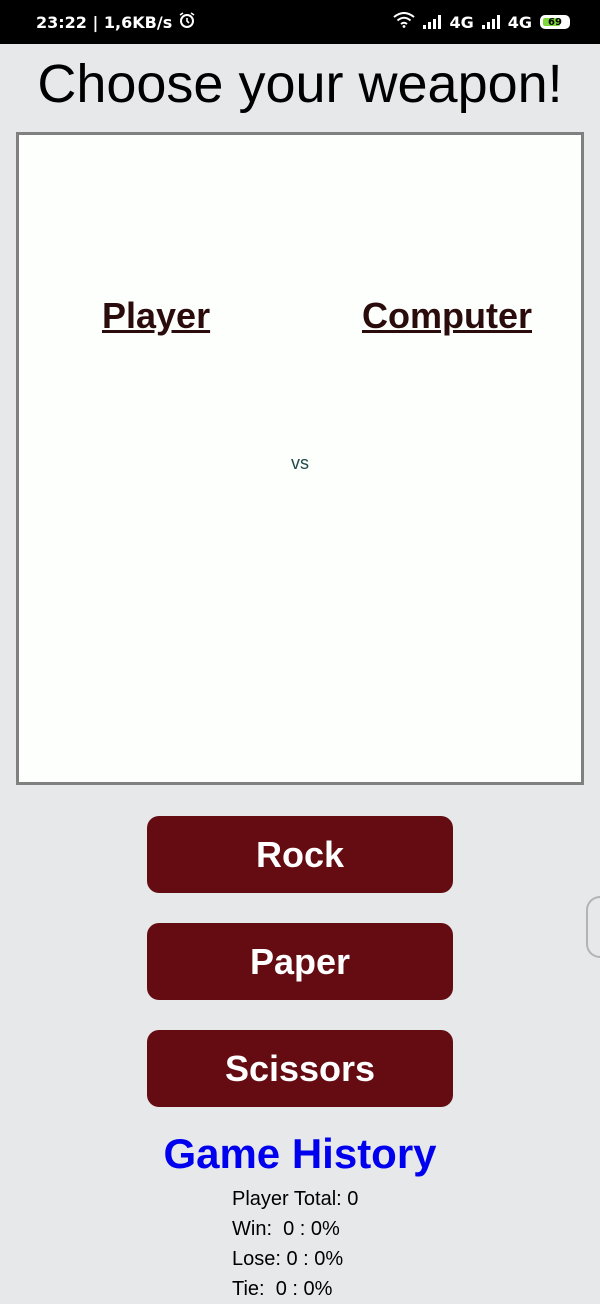  Describe the element at coordinates (404, 22) in the screenshot. I see `wifi-icon` at that location.